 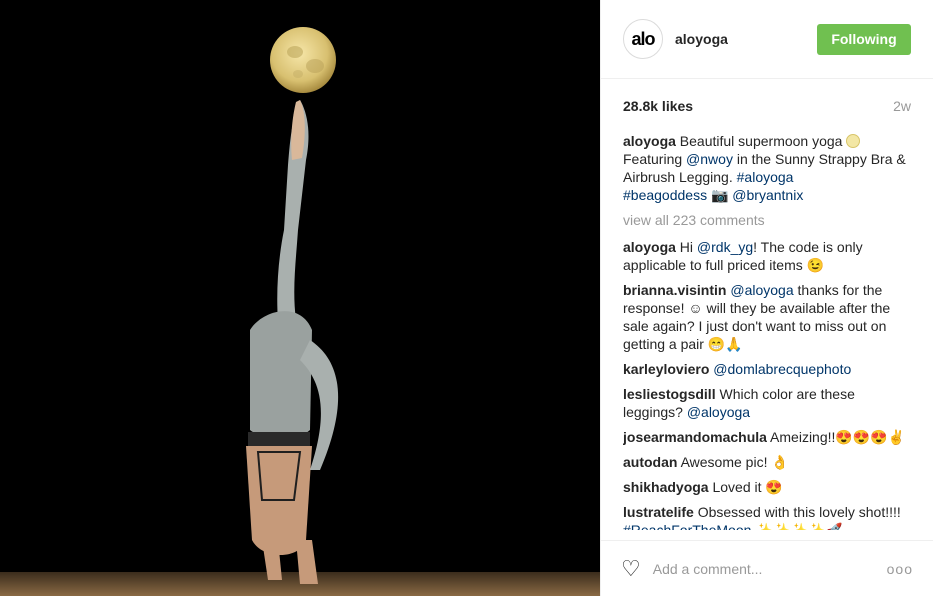 I want to click on view-all-comments-link: view all 223 comments, so click(x=768, y=220).